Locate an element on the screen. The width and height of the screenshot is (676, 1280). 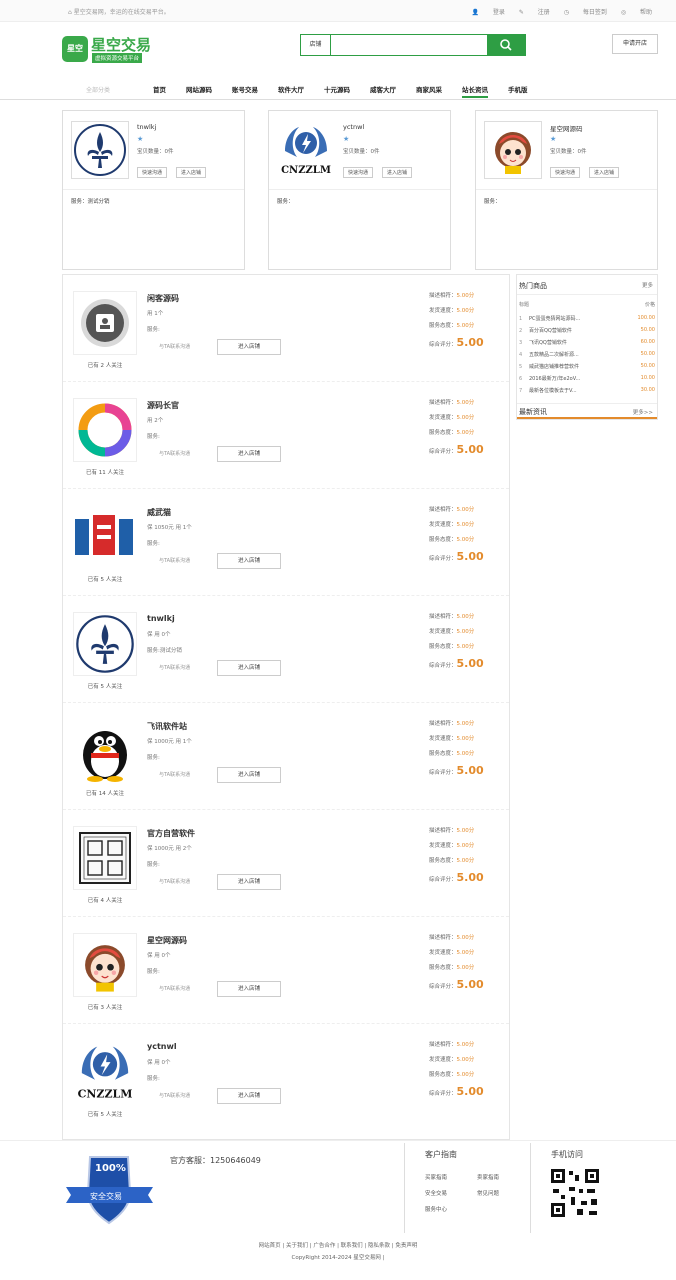
mobile-title: 手机访问 is located at coordinates (567, 1154).